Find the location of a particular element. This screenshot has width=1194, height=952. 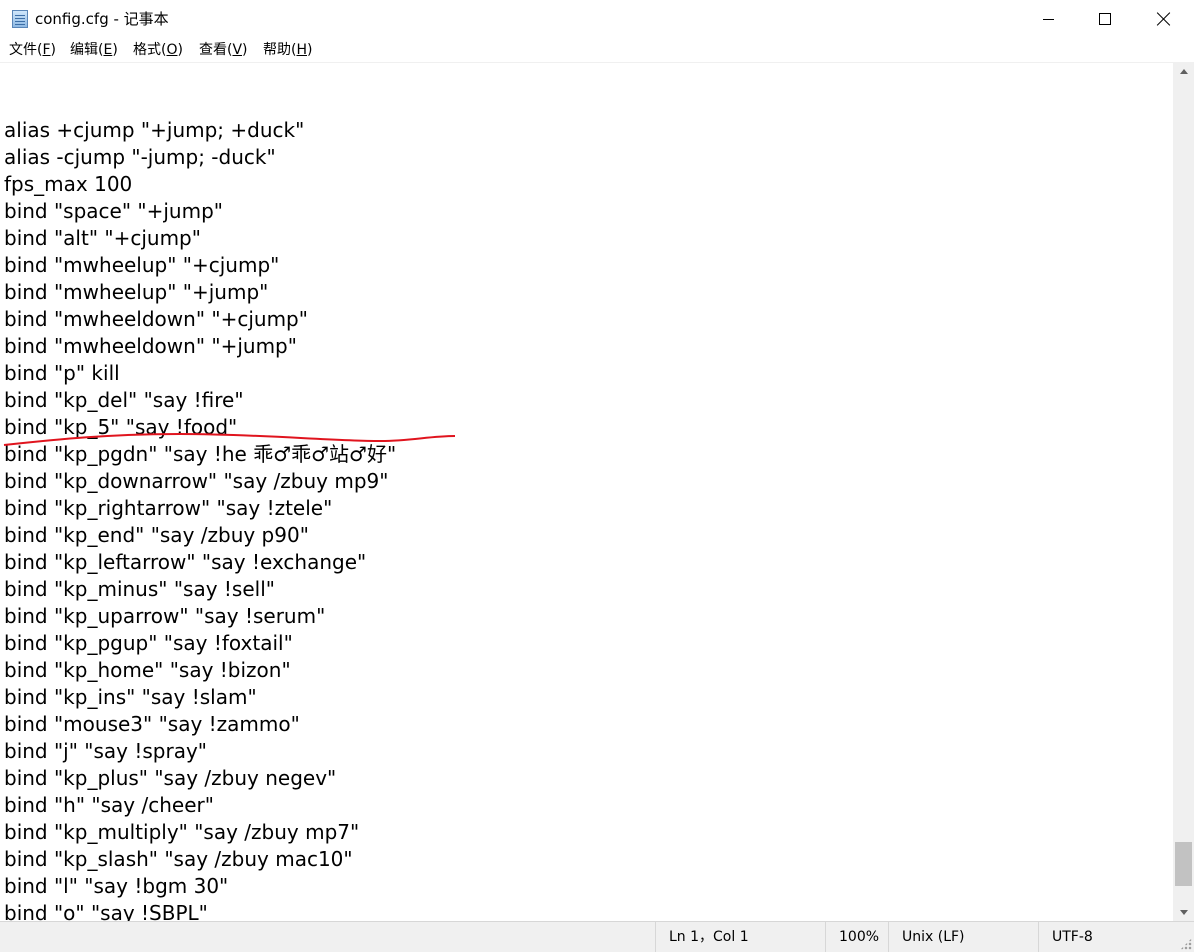

menu-file: 文件(F) is located at coordinates (32, 50).